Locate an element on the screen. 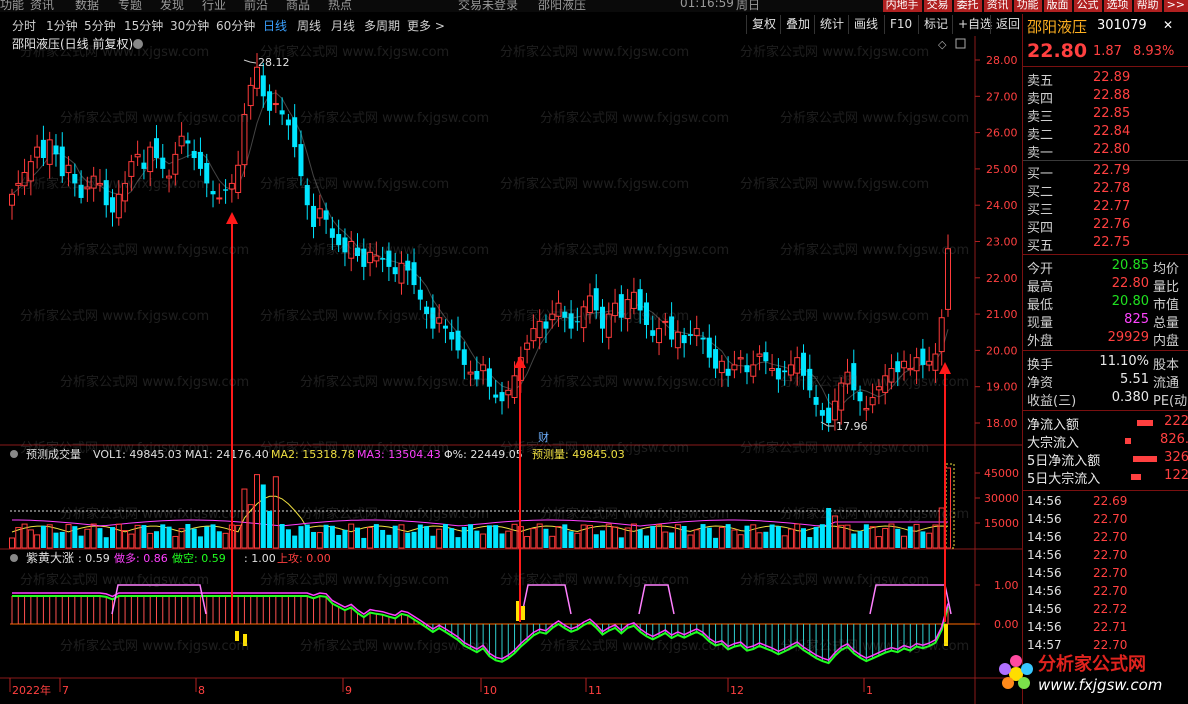  top-button: >> is located at coordinates (1175, 6).